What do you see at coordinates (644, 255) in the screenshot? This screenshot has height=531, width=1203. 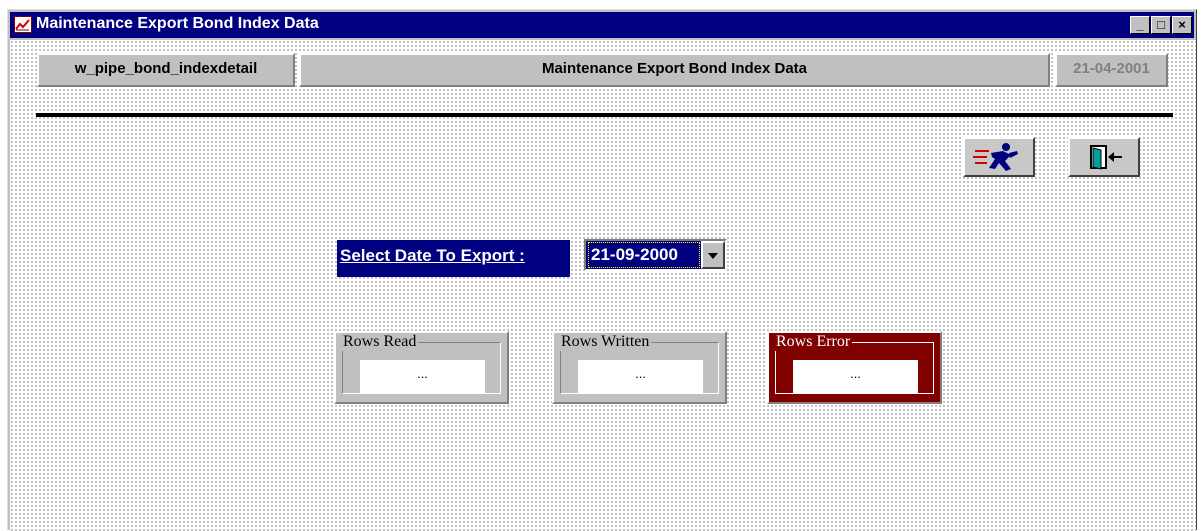 I see `export-date-value: 21-09-2000` at bounding box center [644, 255].